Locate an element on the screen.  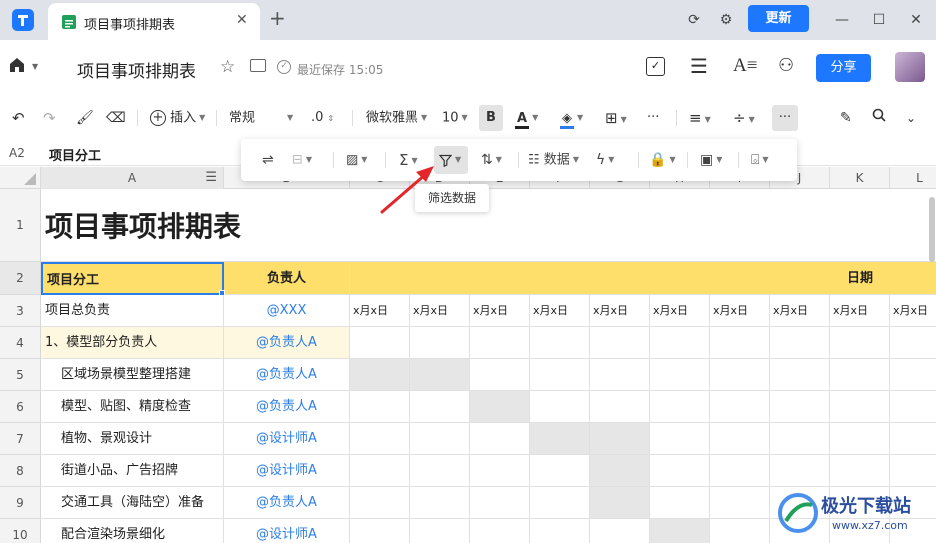
task-check-icon: ✓ is located at coordinates (655, 66).